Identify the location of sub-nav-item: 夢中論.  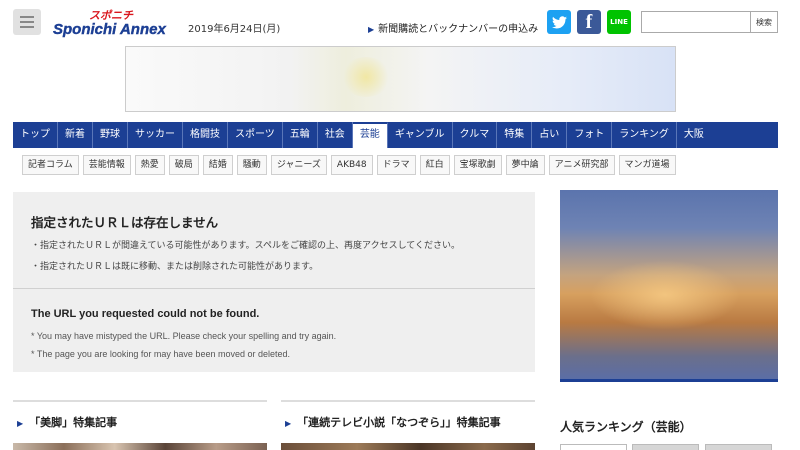
(525, 165).